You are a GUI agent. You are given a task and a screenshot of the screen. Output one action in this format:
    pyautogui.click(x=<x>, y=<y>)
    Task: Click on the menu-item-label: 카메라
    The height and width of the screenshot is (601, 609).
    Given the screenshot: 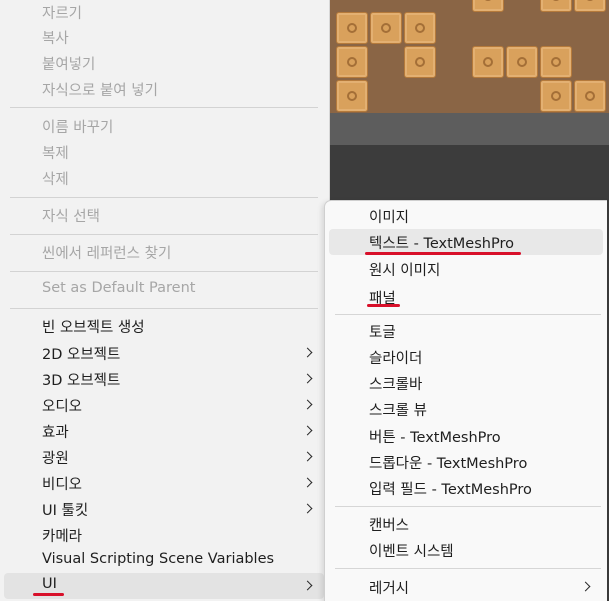 What is the action you would take?
    pyautogui.click(x=62, y=537)
    